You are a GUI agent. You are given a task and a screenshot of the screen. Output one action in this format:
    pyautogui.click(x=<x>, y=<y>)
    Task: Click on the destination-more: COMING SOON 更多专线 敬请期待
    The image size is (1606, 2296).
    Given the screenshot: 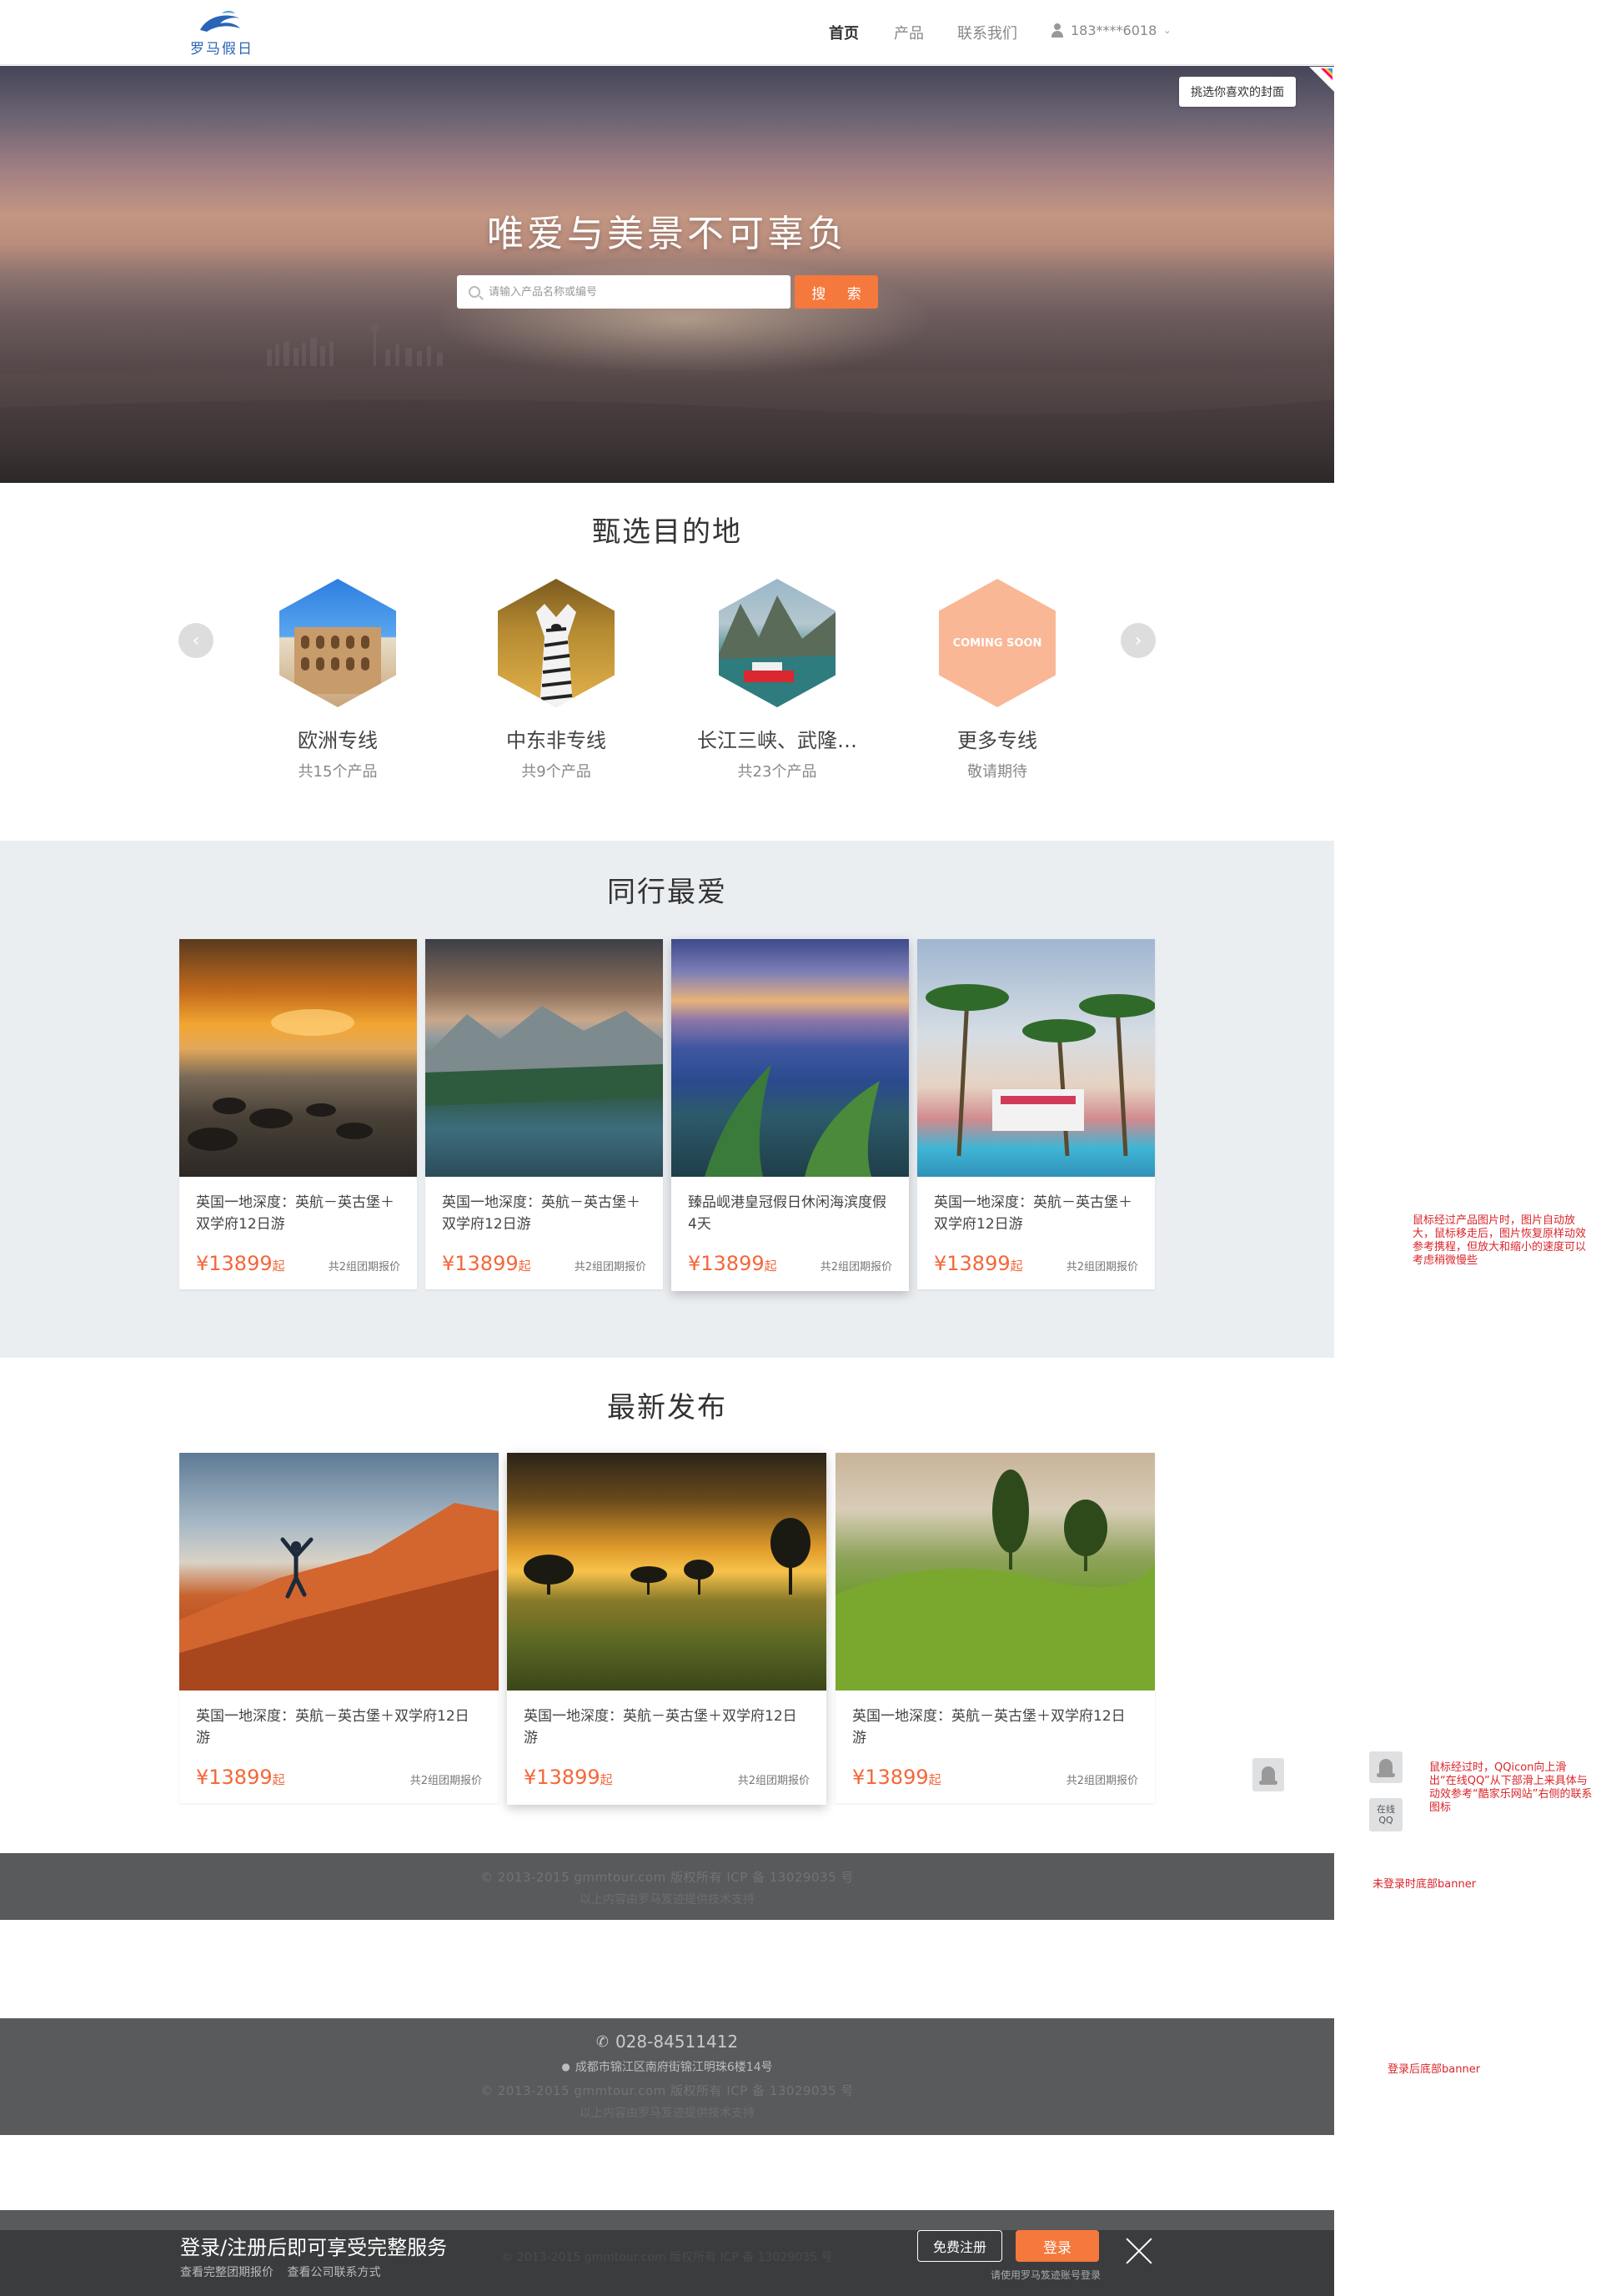 What is the action you would take?
    pyautogui.click(x=997, y=680)
    